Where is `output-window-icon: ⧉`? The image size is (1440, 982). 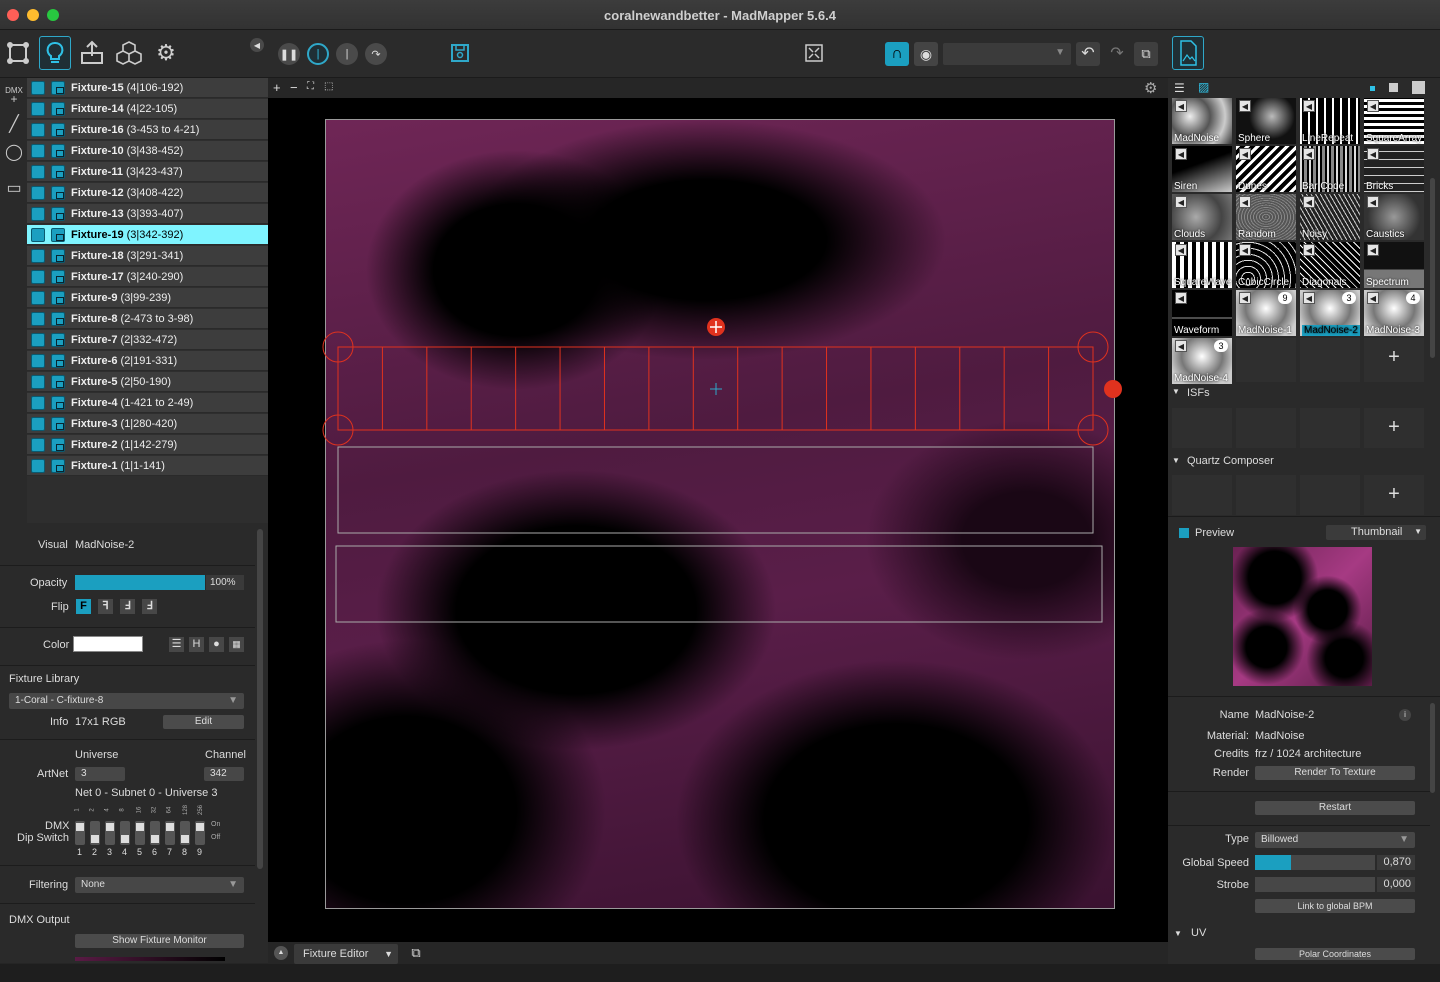 output-window-icon: ⧉ is located at coordinates (1146, 54).